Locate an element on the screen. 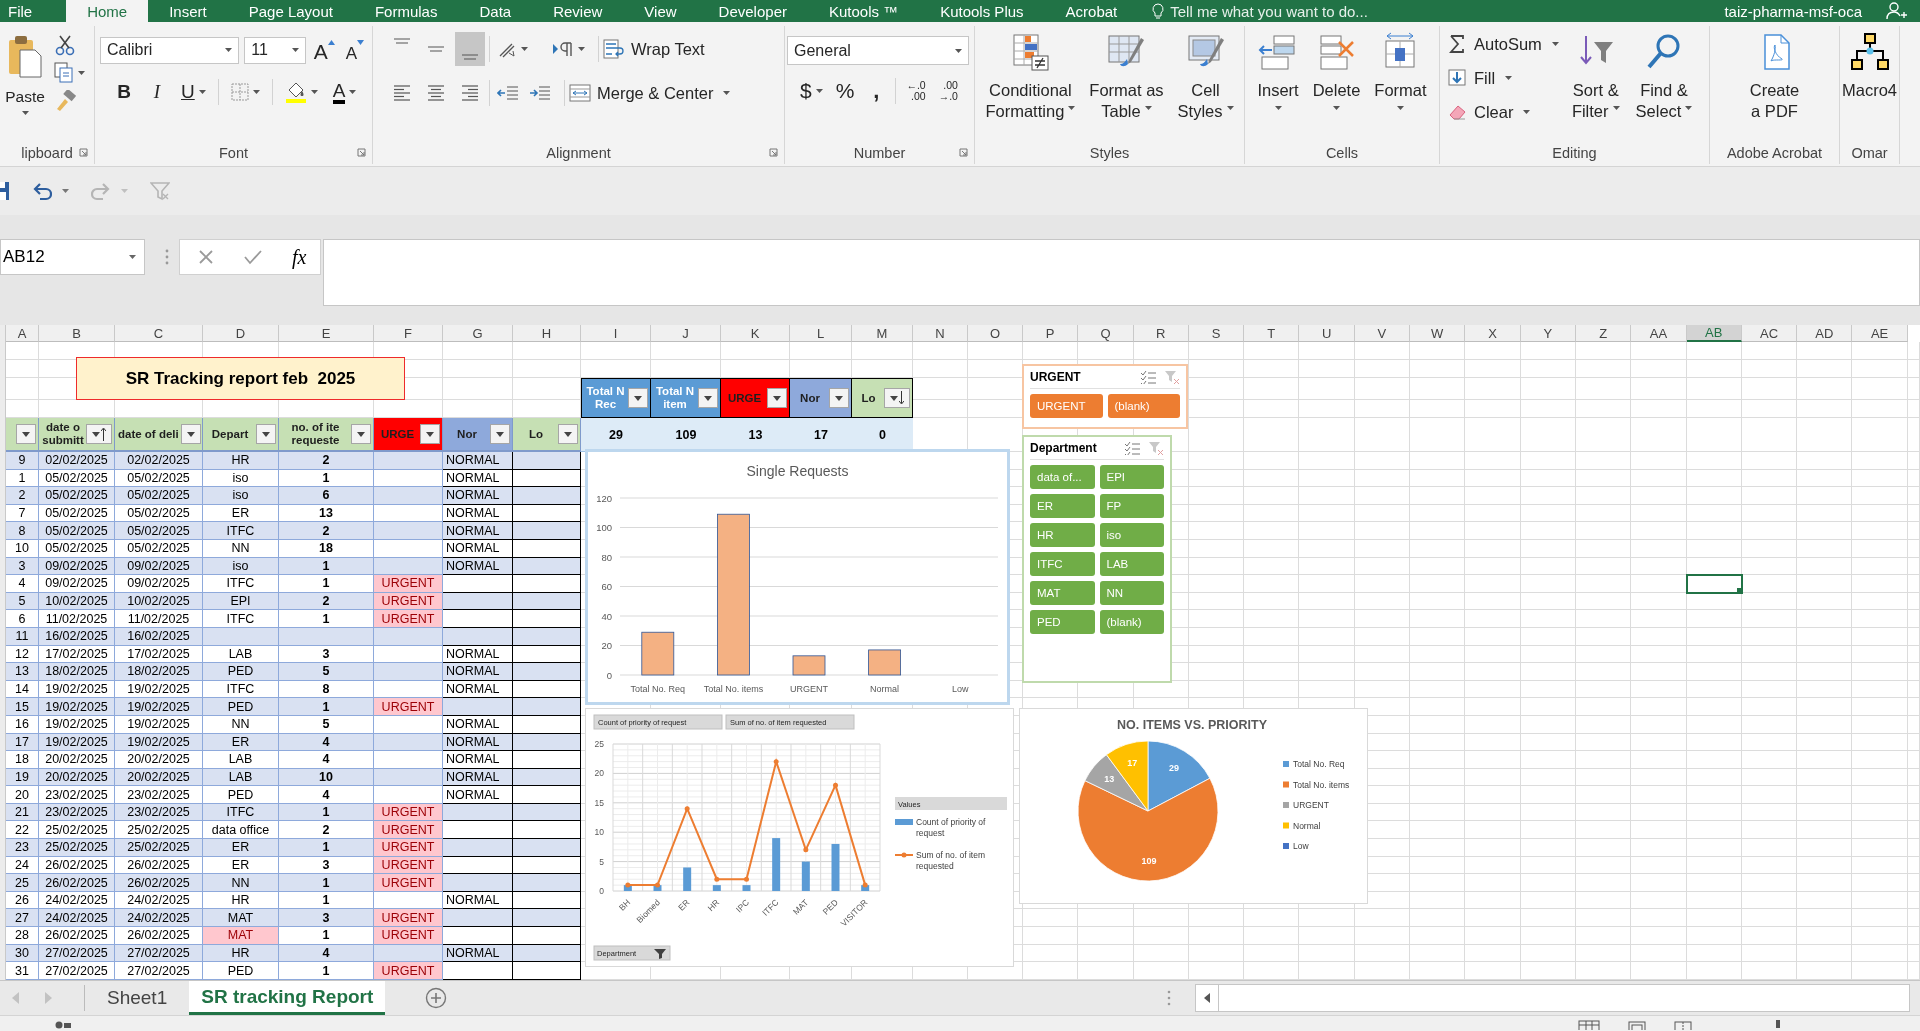 The image size is (1920, 1031). column-header: AD is located at coordinates (1825, 333).